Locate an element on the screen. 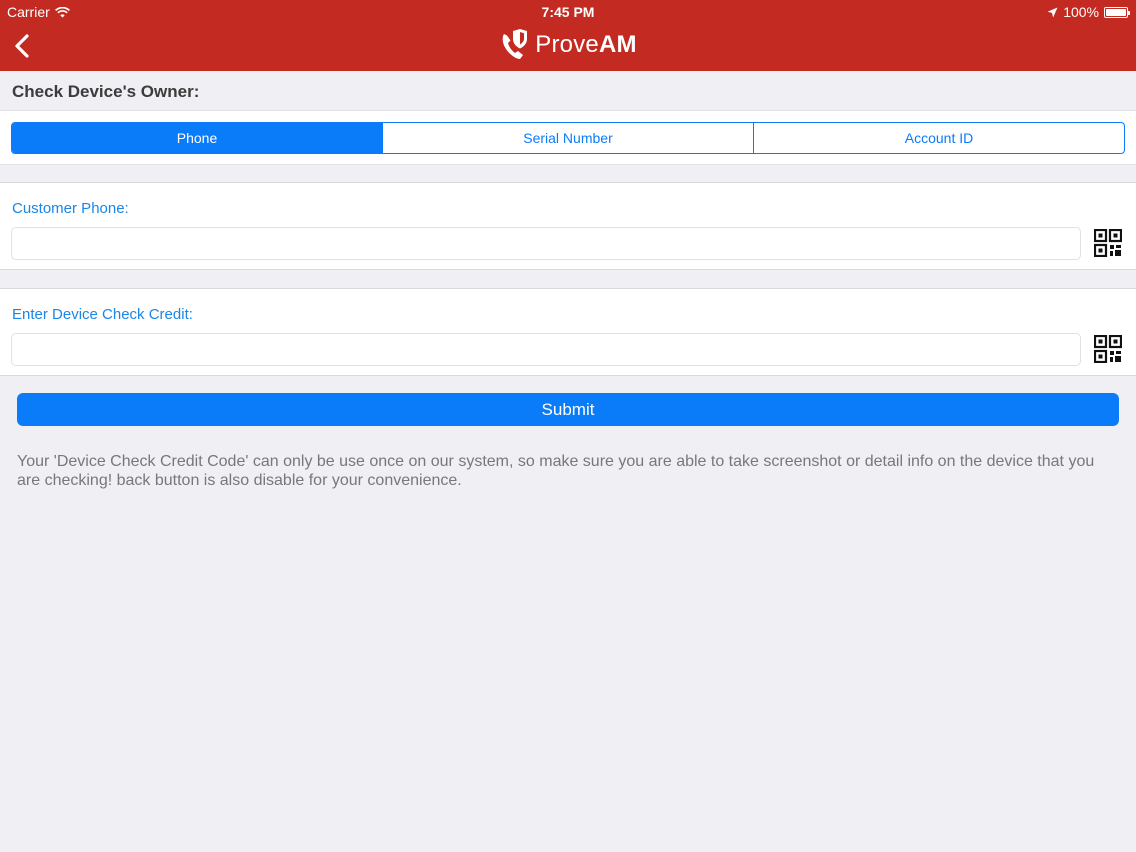  customer-phone-label: Customer Phone: is located at coordinates (70, 208).